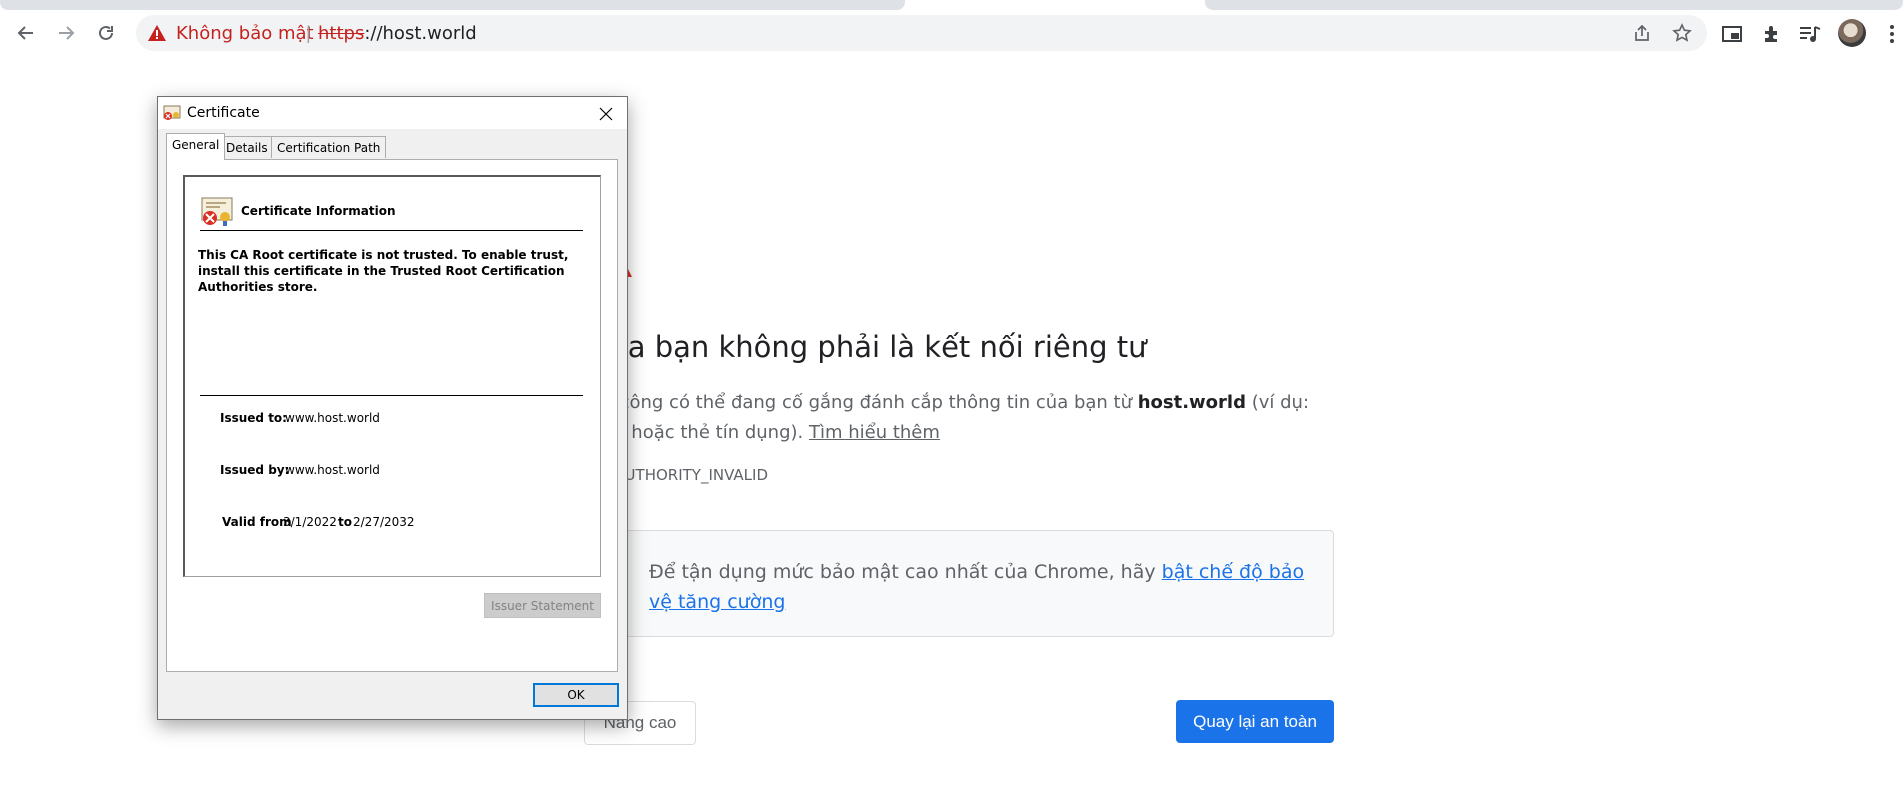  I want to click on tab-details: Details, so click(247, 147).